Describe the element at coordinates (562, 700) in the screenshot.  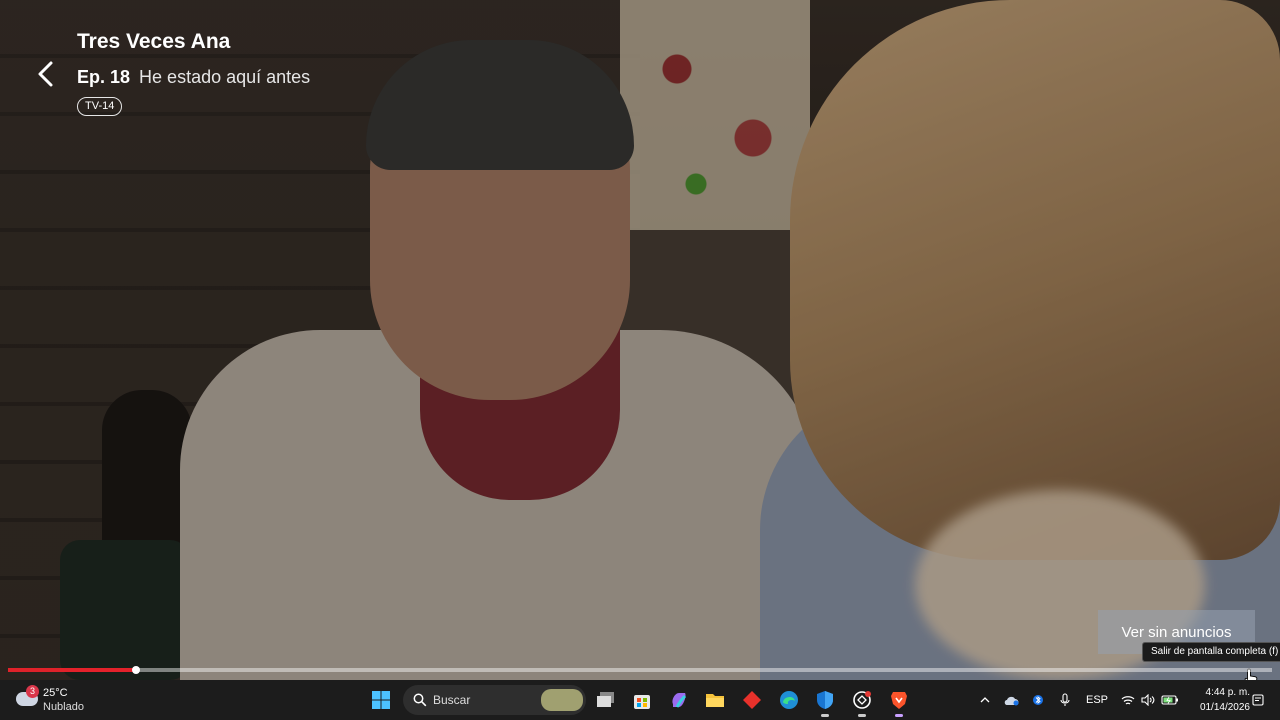
I see `search-highlight-image` at that location.